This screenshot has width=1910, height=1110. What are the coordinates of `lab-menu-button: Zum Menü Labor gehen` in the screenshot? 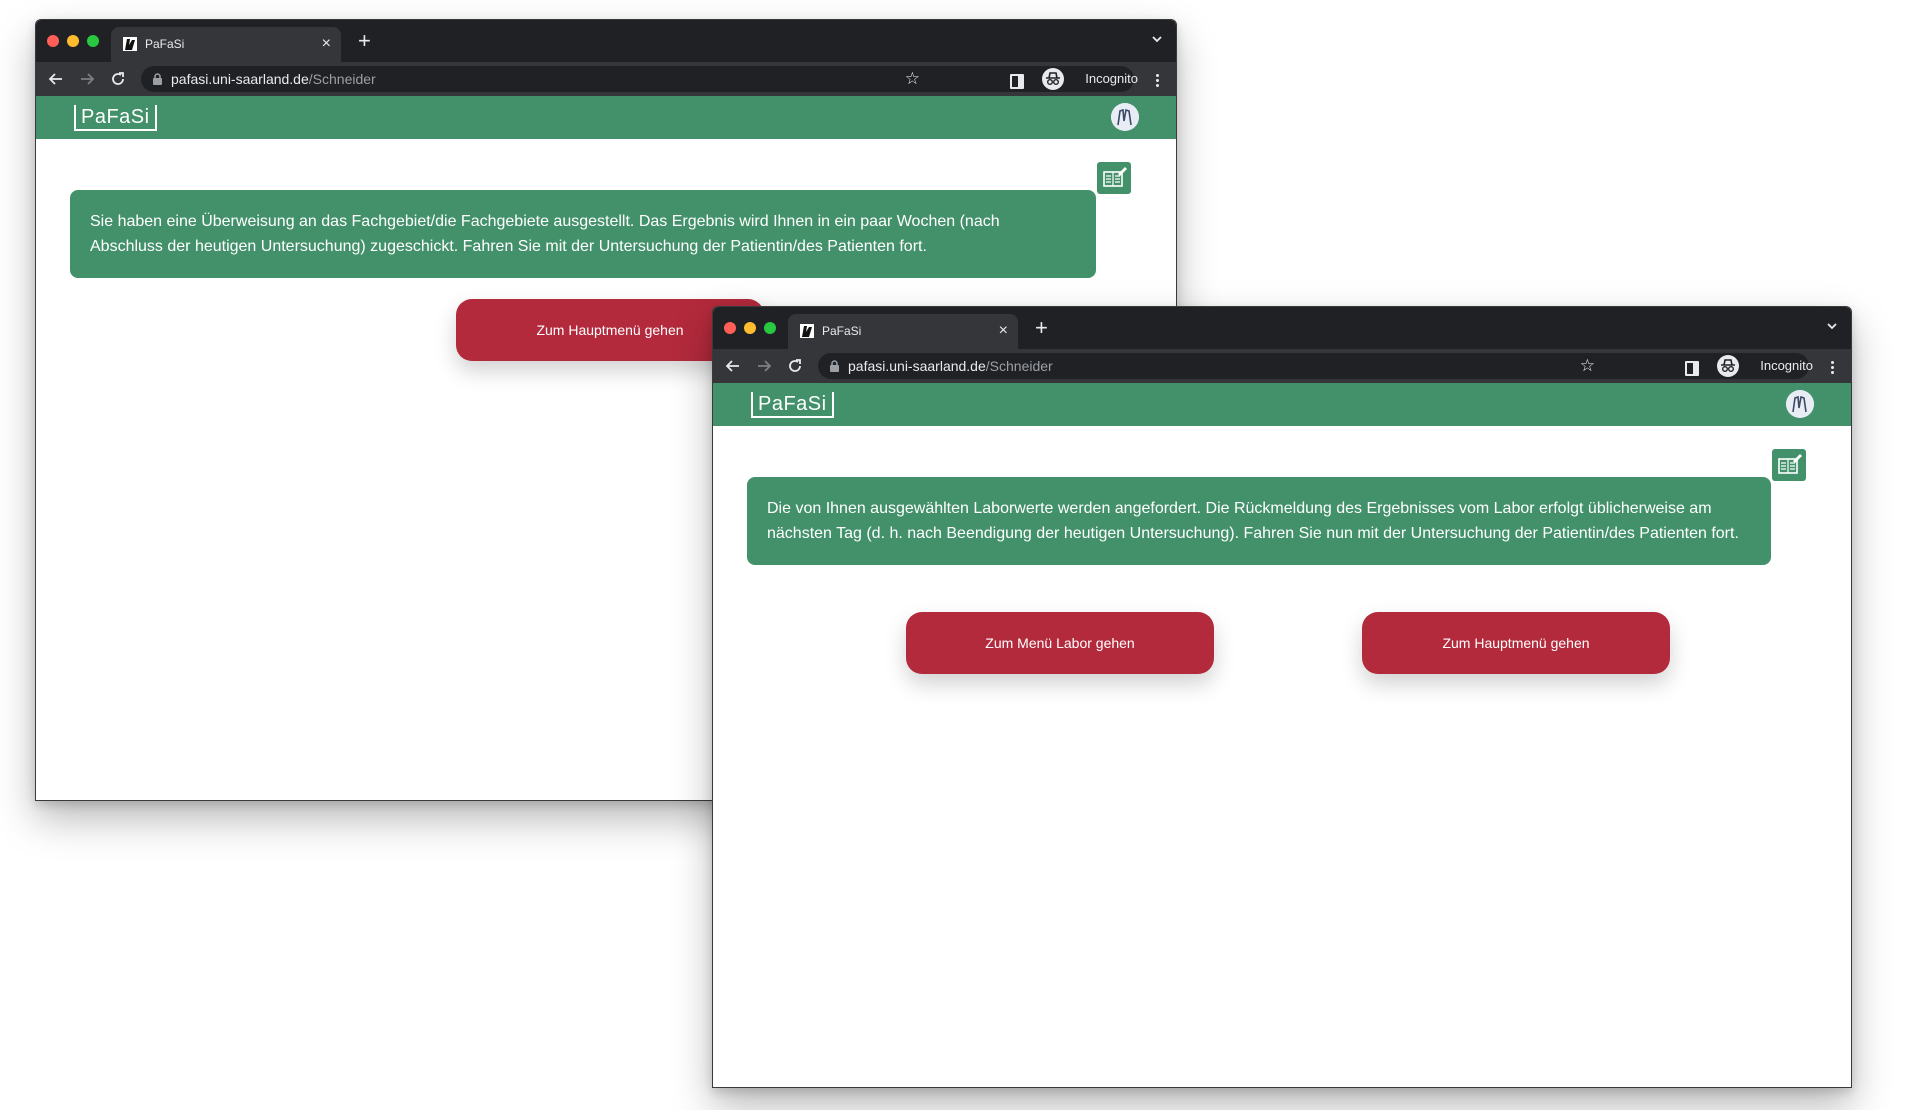 It's located at (1060, 643).